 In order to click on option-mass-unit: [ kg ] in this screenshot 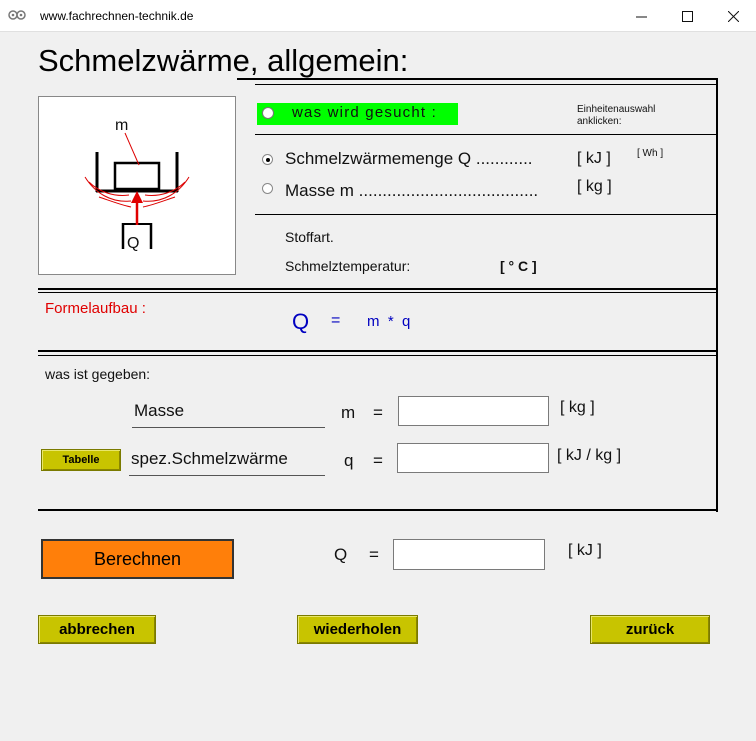, I will do `click(594, 187)`.